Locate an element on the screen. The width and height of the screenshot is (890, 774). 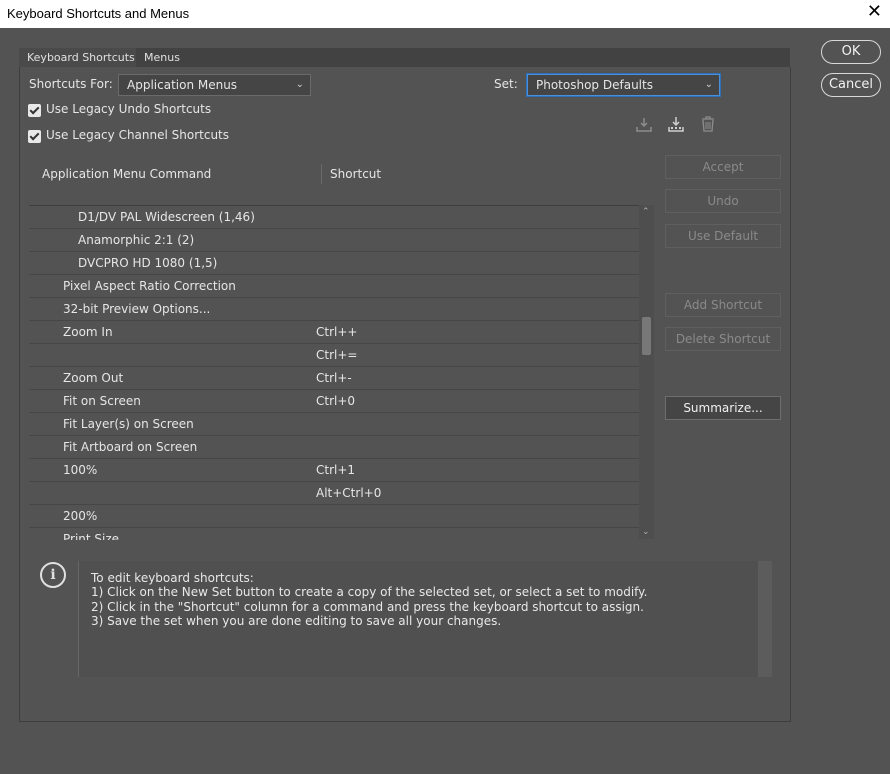
table-row: DVCPRO HD 1080 (1,5) is located at coordinates (334, 263).